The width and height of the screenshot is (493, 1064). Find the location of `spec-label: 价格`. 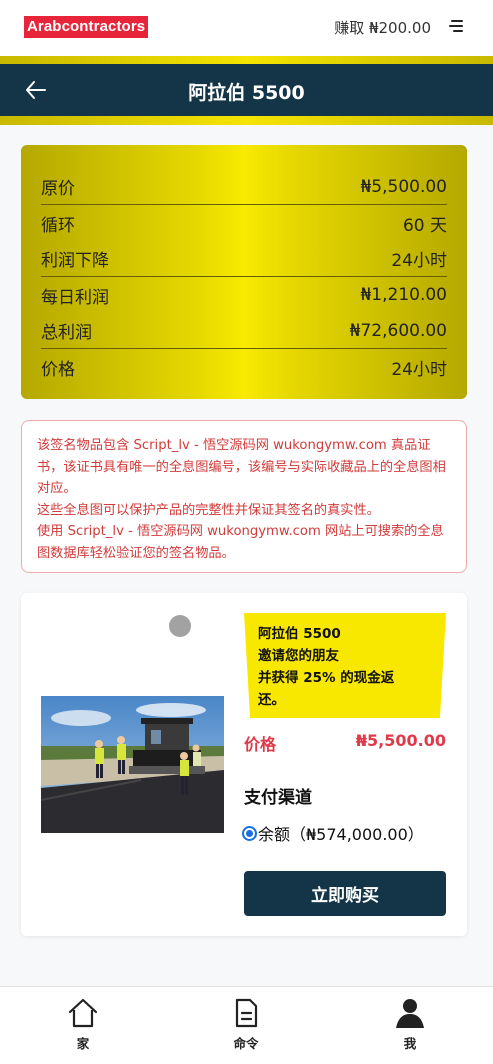

spec-label: 价格 is located at coordinates (58, 369).